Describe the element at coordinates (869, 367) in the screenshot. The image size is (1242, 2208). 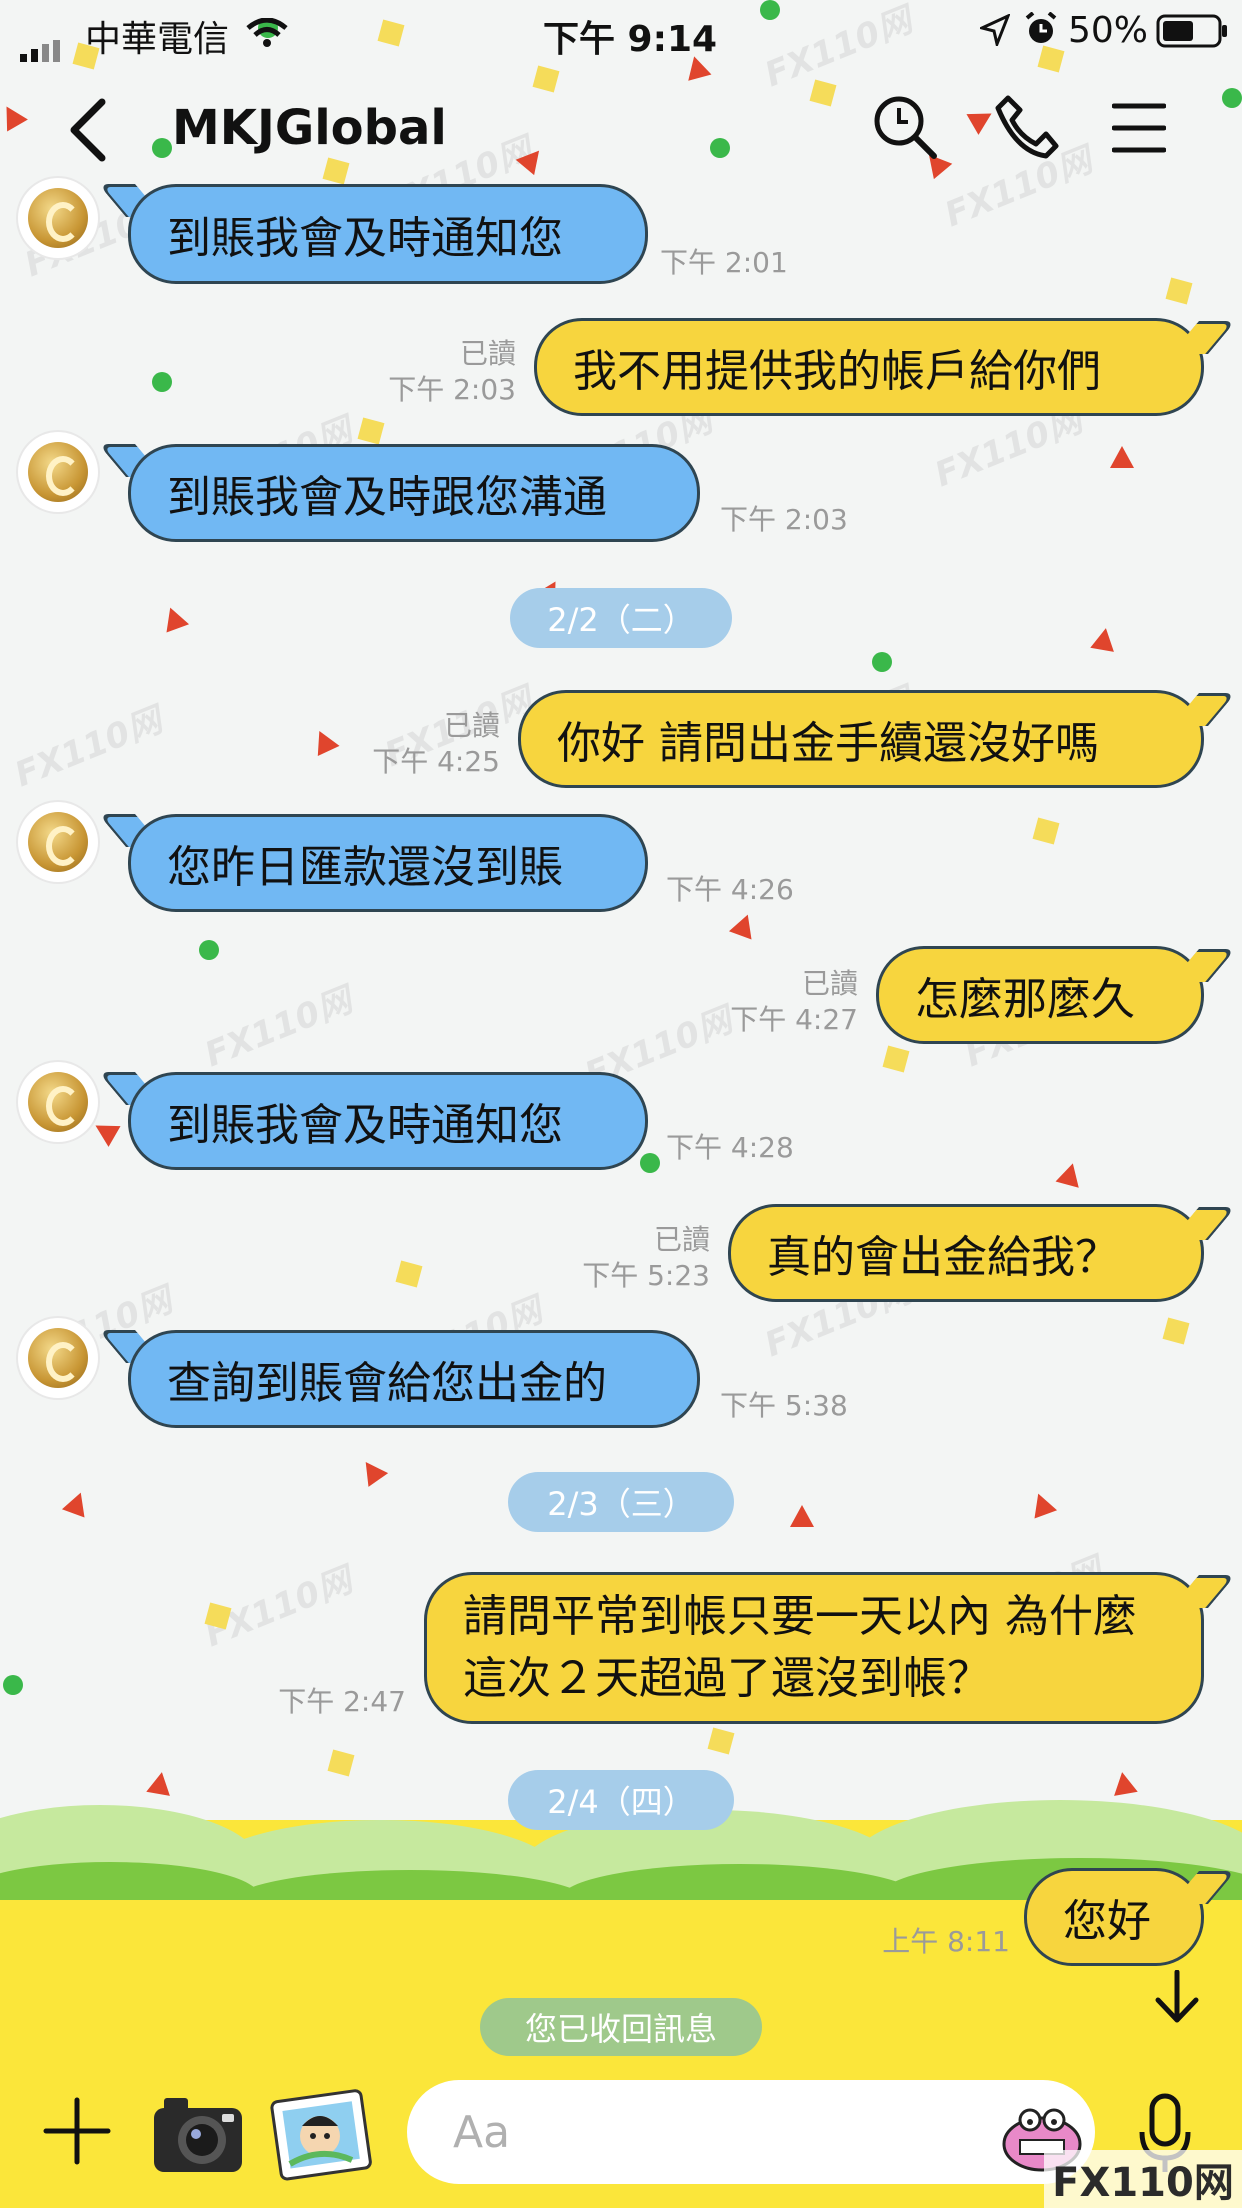
I see `outgoing-message: 我不用提供我的帳戶給你們` at that location.